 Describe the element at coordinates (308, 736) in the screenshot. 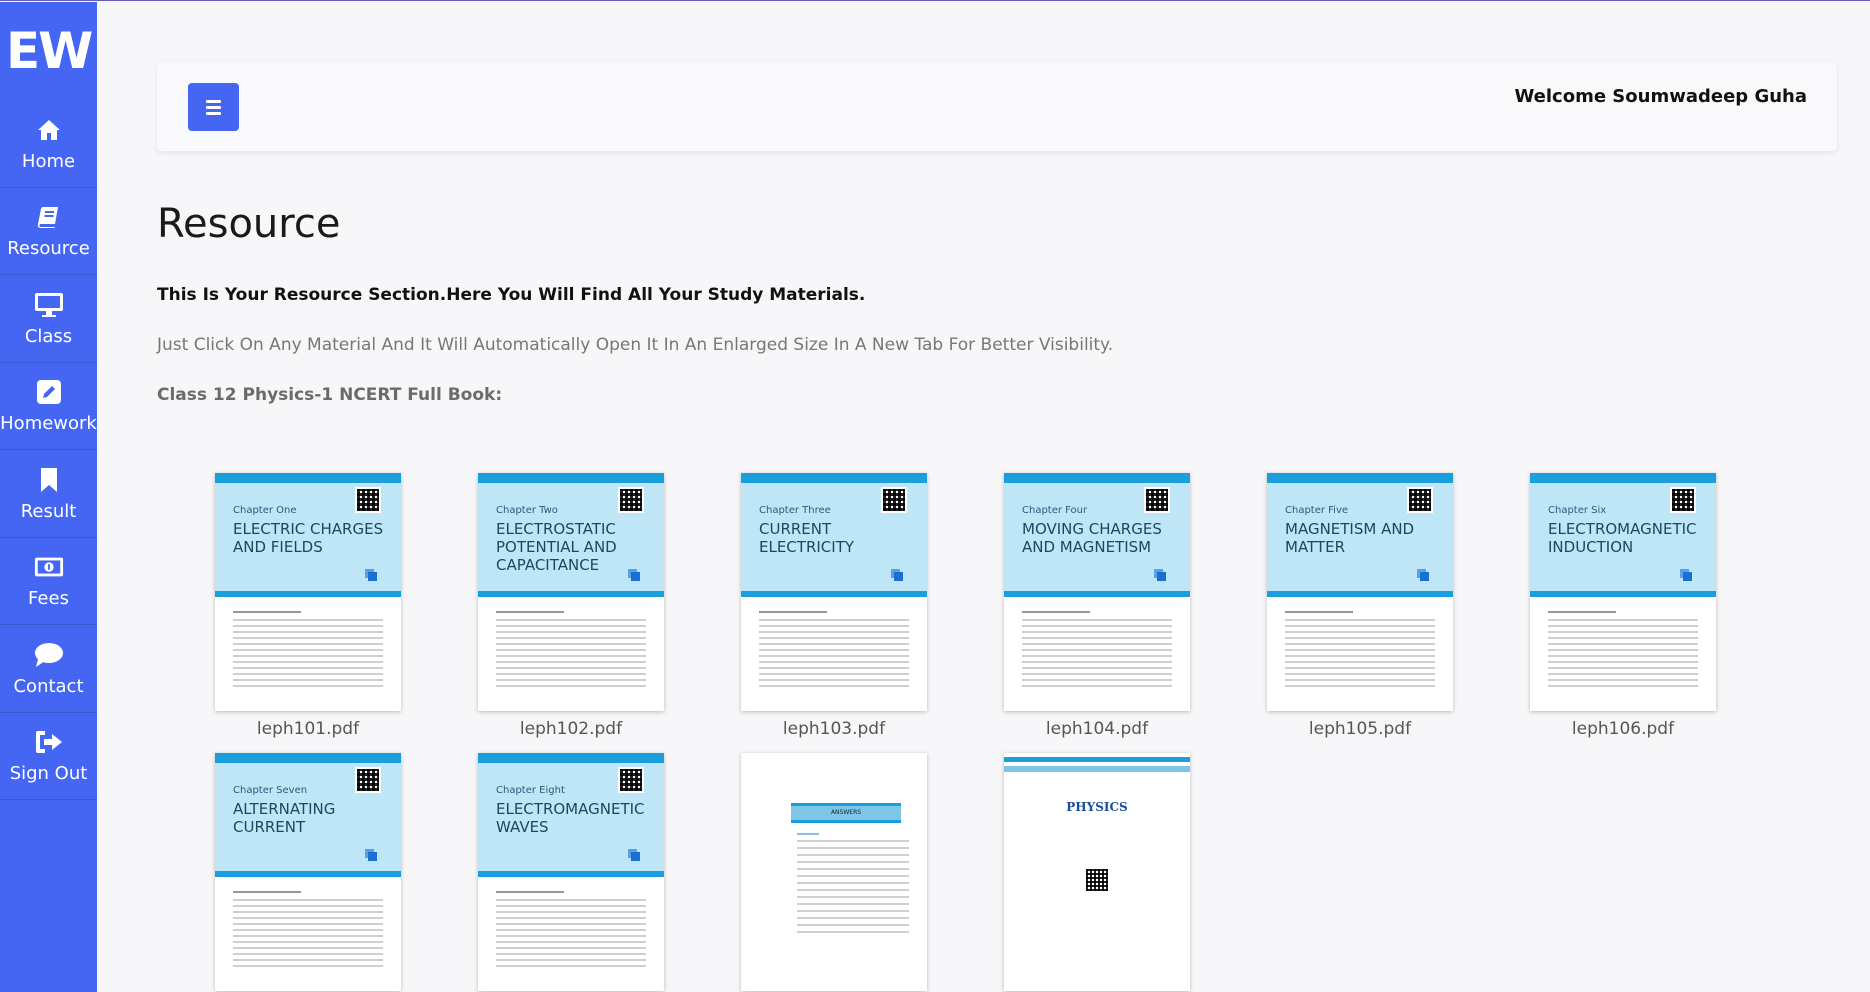

I see `pdf-filename: leph101.pdf` at that location.